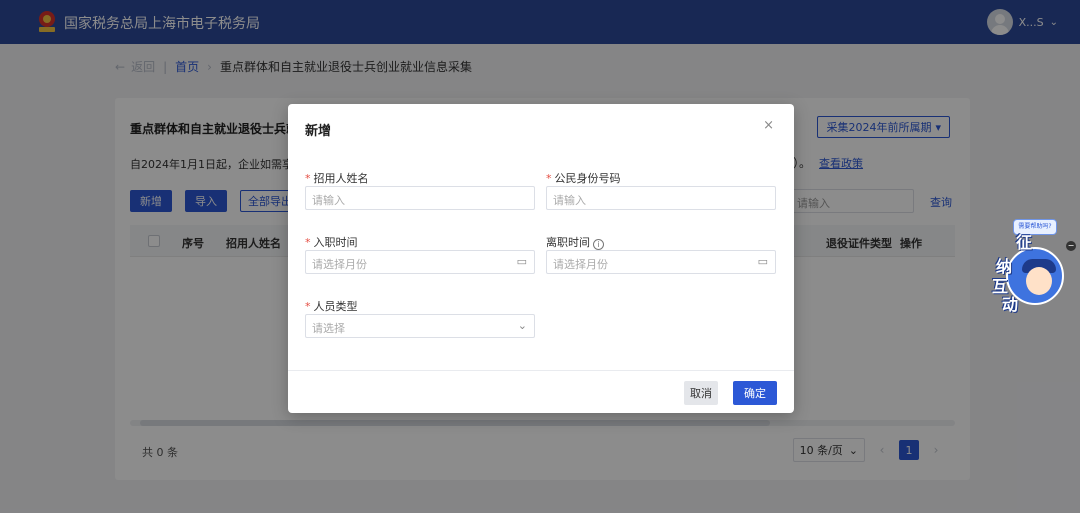 The image size is (1080, 513). Describe the element at coordinates (661, 198) in the screenshot. I see `id-number-input: 请输入` at that location.